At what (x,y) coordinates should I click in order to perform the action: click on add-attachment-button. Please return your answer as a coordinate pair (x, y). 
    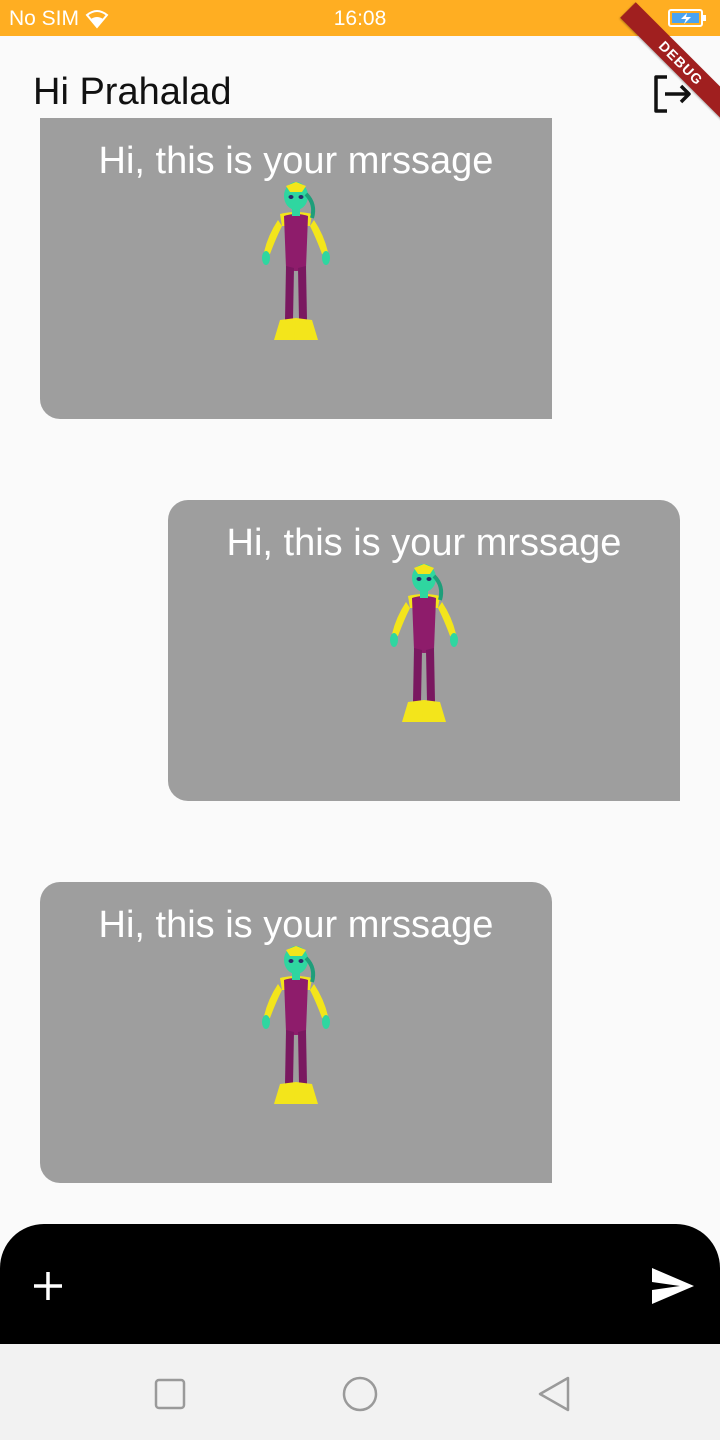
    Looking at the image, I should click on (48, 1286).